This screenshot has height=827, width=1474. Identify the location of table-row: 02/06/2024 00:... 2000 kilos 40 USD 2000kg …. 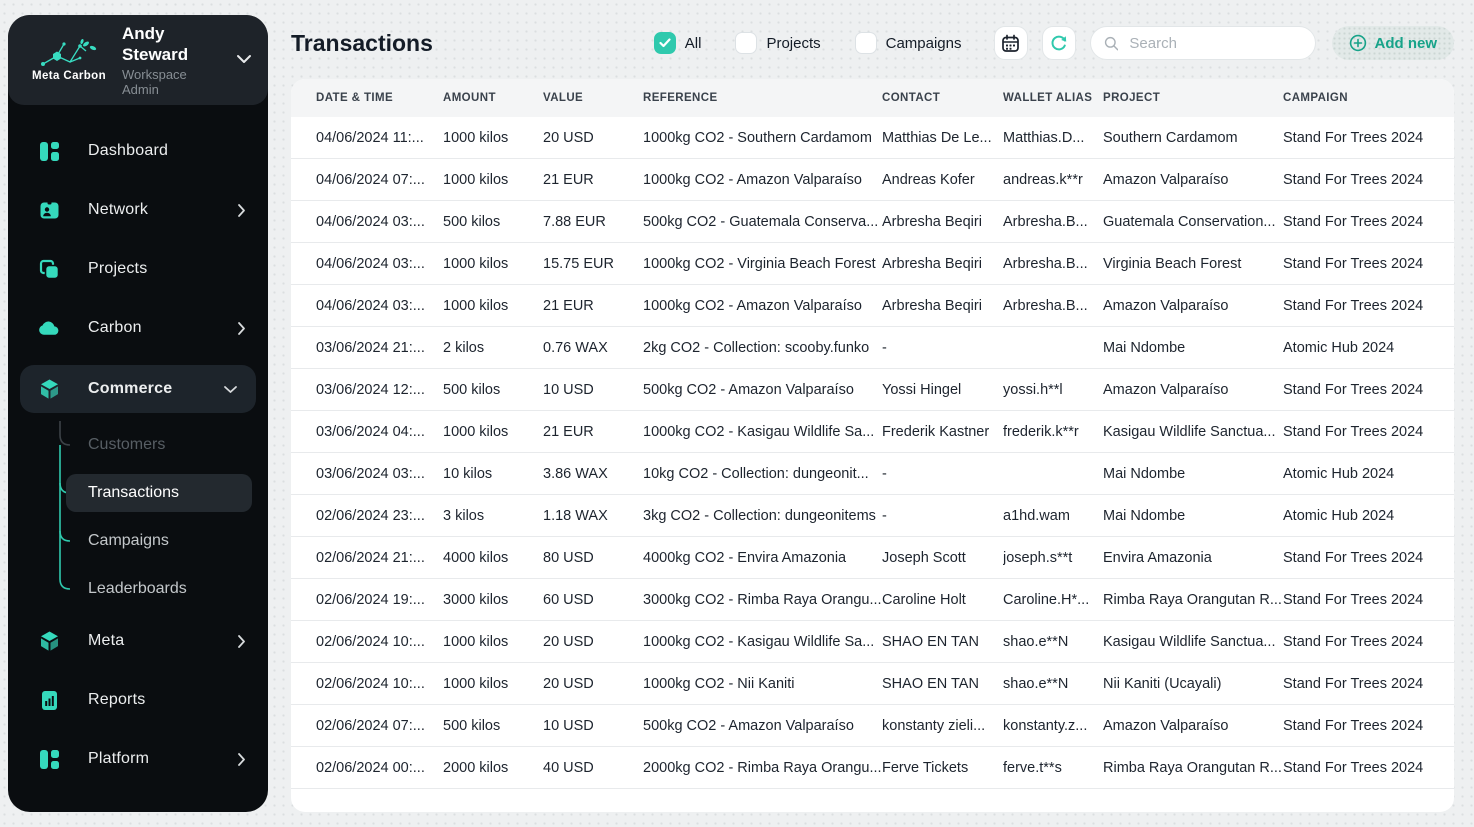
(872, 768).